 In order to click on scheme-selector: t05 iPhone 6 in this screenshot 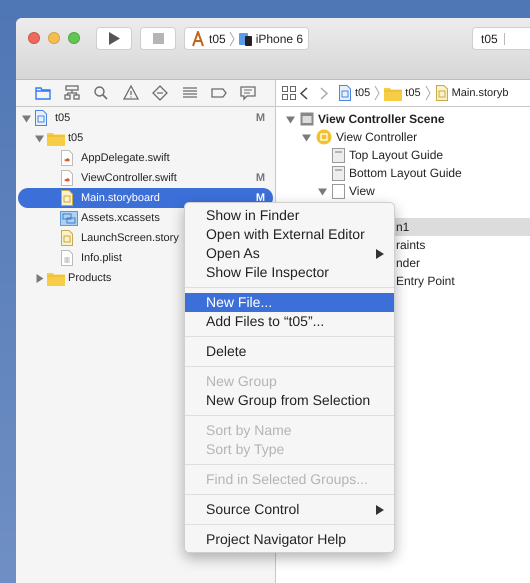, I will do `click(247, 38)`.